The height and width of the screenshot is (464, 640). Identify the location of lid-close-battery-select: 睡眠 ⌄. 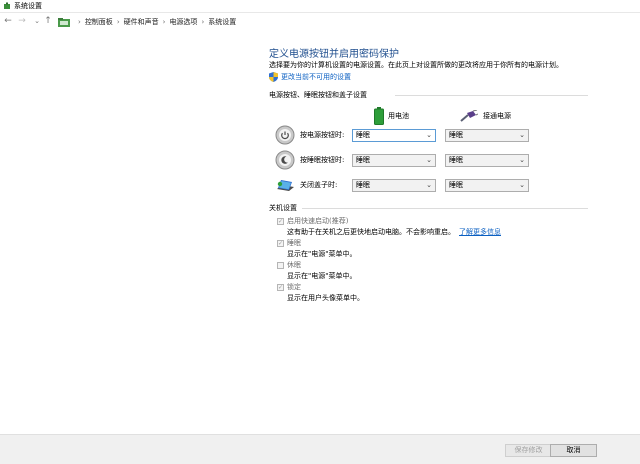
(394, 185).